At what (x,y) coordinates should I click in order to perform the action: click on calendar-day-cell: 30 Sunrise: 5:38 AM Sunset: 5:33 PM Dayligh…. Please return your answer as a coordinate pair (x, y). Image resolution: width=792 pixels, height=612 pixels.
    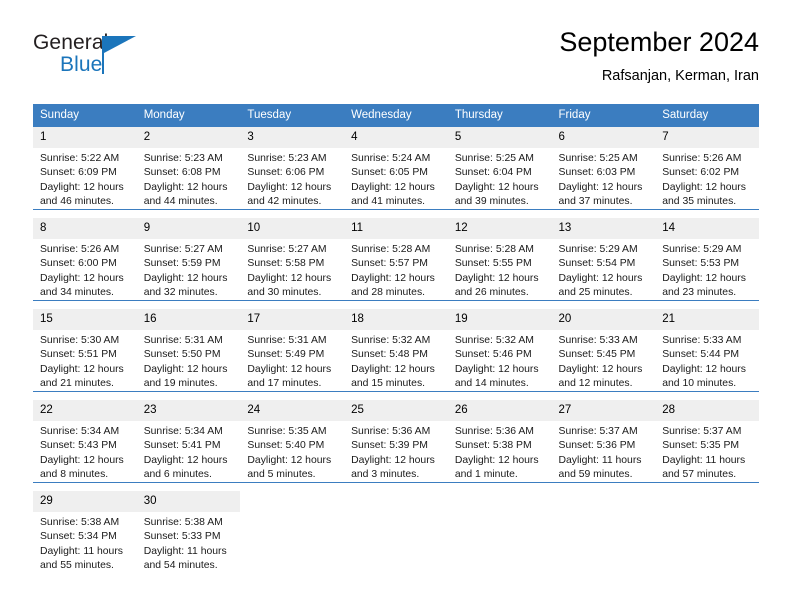
    Looking at the image, I should click on (188, 532).